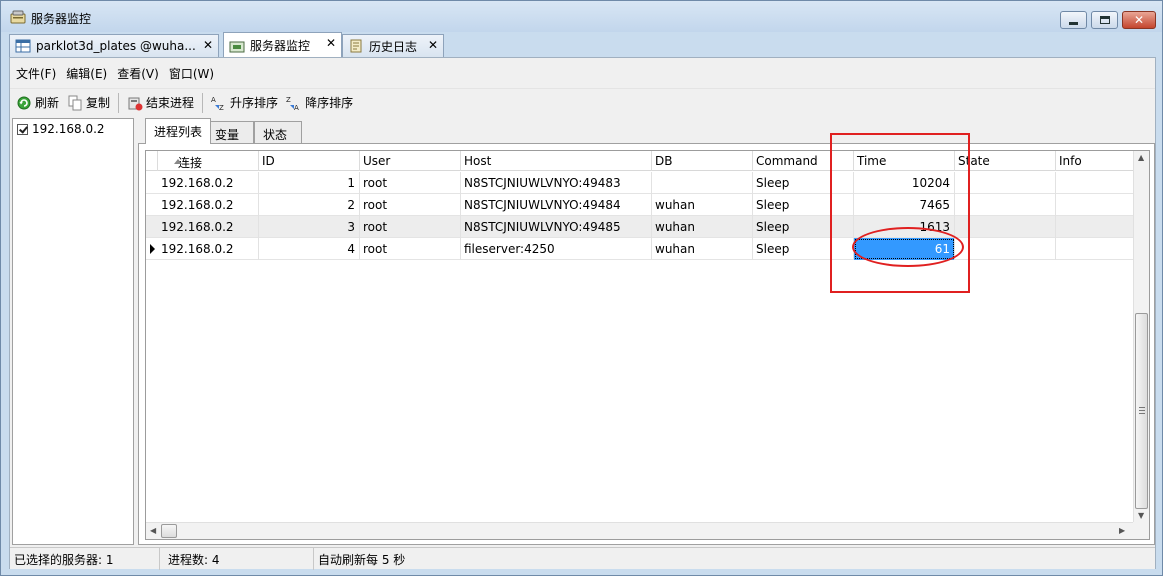 The image size is (1163, 576). Describe the element at coordinates (1095, 161) in the screenshot. I see `column-header-info: Info` at that location.